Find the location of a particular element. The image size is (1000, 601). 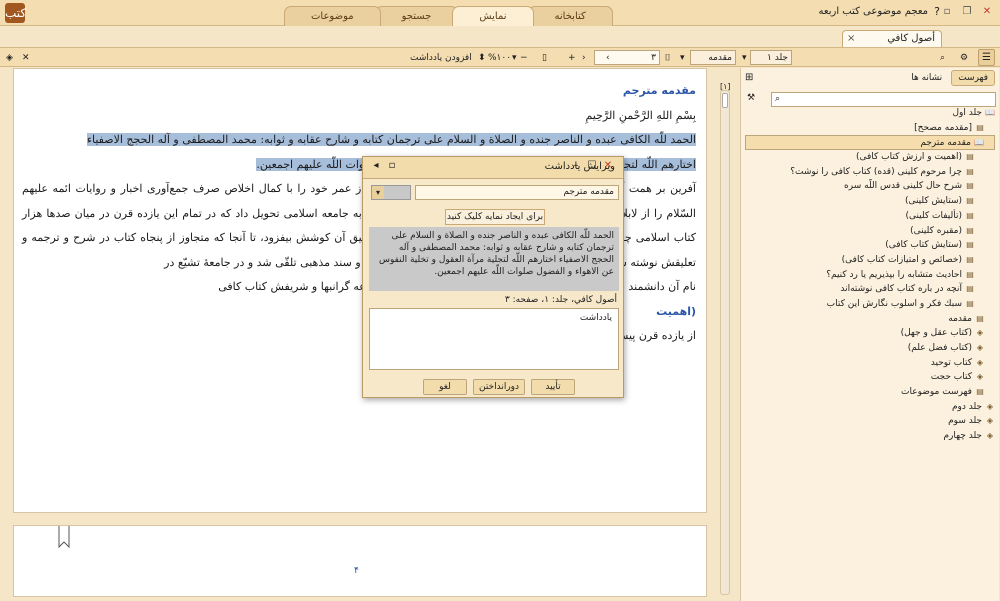

toc-item-label: كتاب حجت is located at coordinates (951, 377).